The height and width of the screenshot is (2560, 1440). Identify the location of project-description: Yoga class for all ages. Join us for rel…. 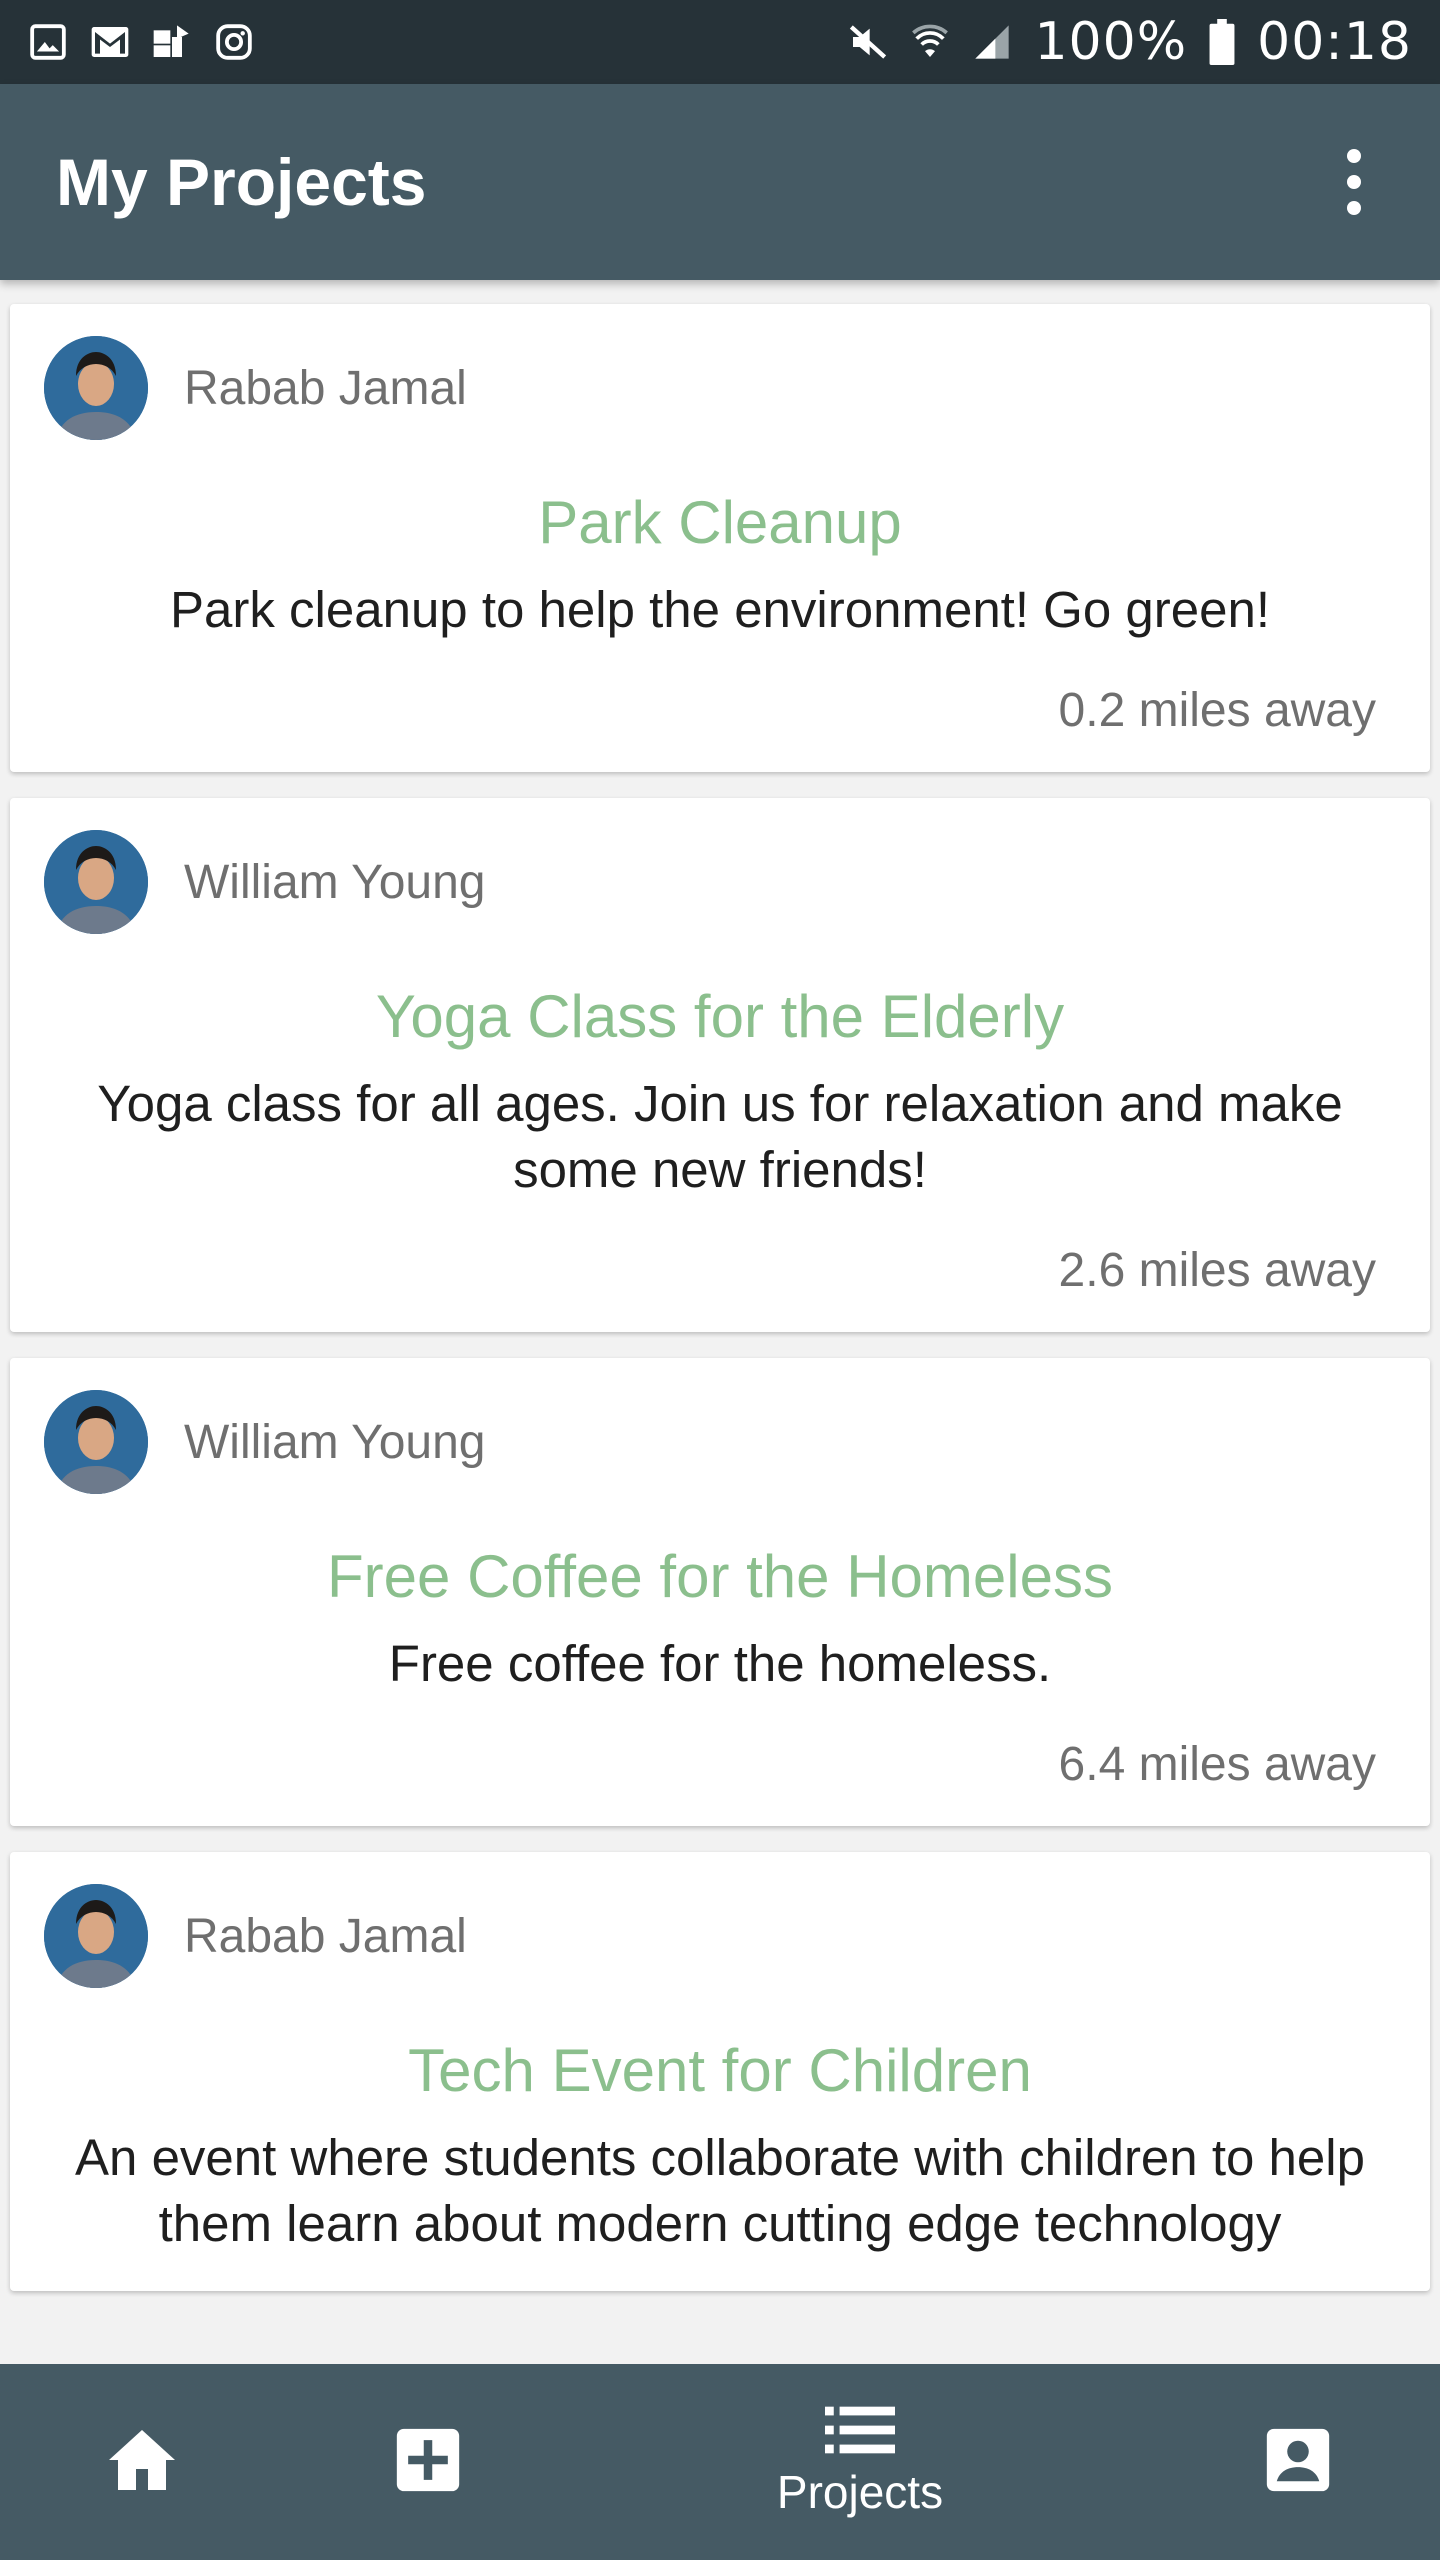
(720, 1136).